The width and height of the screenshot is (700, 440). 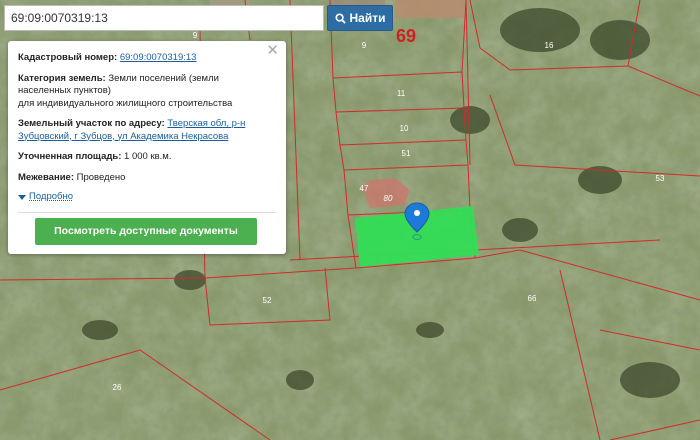 I want to click on cadastral-number-link: 69:09:0070319:13, so click(x=158, y=57).